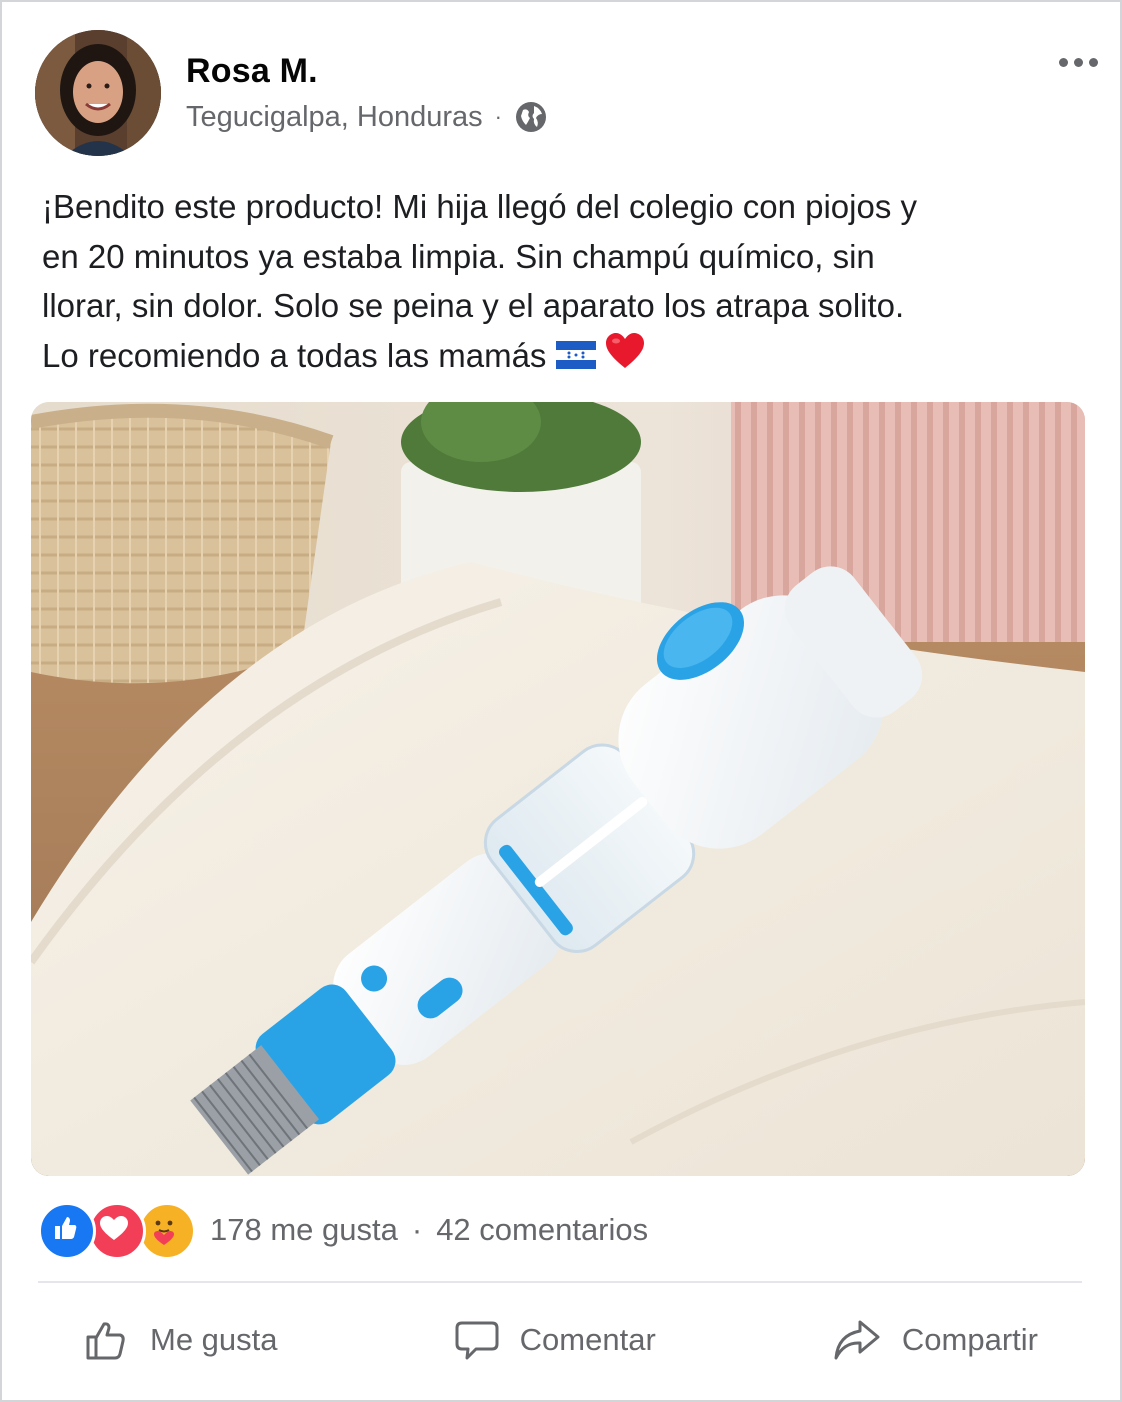 The image size is (1122, 1402). Describe the element at coordinates (106, 1340) in the screenshot. I see `thumbs-up-icon` at that location.